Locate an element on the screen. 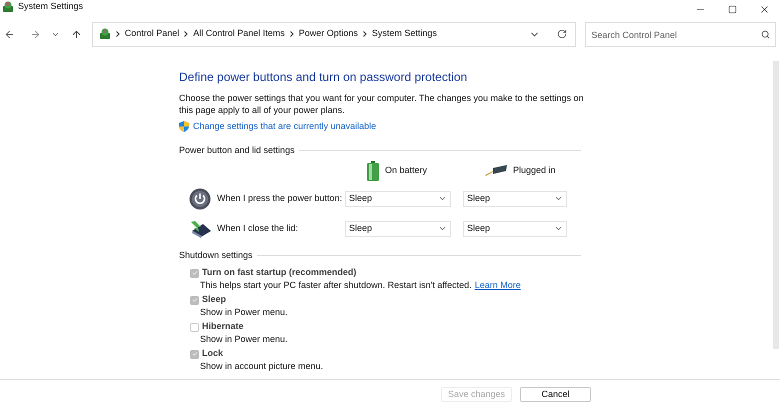 The width and height of the screenshot is (780, 408). app-icon is located at coordinates (8, 6).